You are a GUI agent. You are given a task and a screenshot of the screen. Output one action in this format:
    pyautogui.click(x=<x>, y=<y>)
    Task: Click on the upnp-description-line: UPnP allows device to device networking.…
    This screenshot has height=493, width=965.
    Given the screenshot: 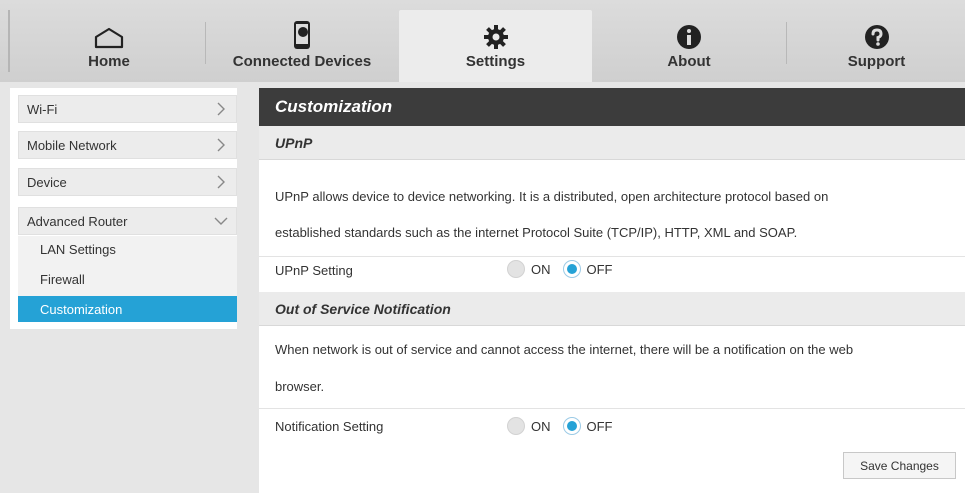 What is the action you would take?
    pyautogui.click(x=552, y=196)
    